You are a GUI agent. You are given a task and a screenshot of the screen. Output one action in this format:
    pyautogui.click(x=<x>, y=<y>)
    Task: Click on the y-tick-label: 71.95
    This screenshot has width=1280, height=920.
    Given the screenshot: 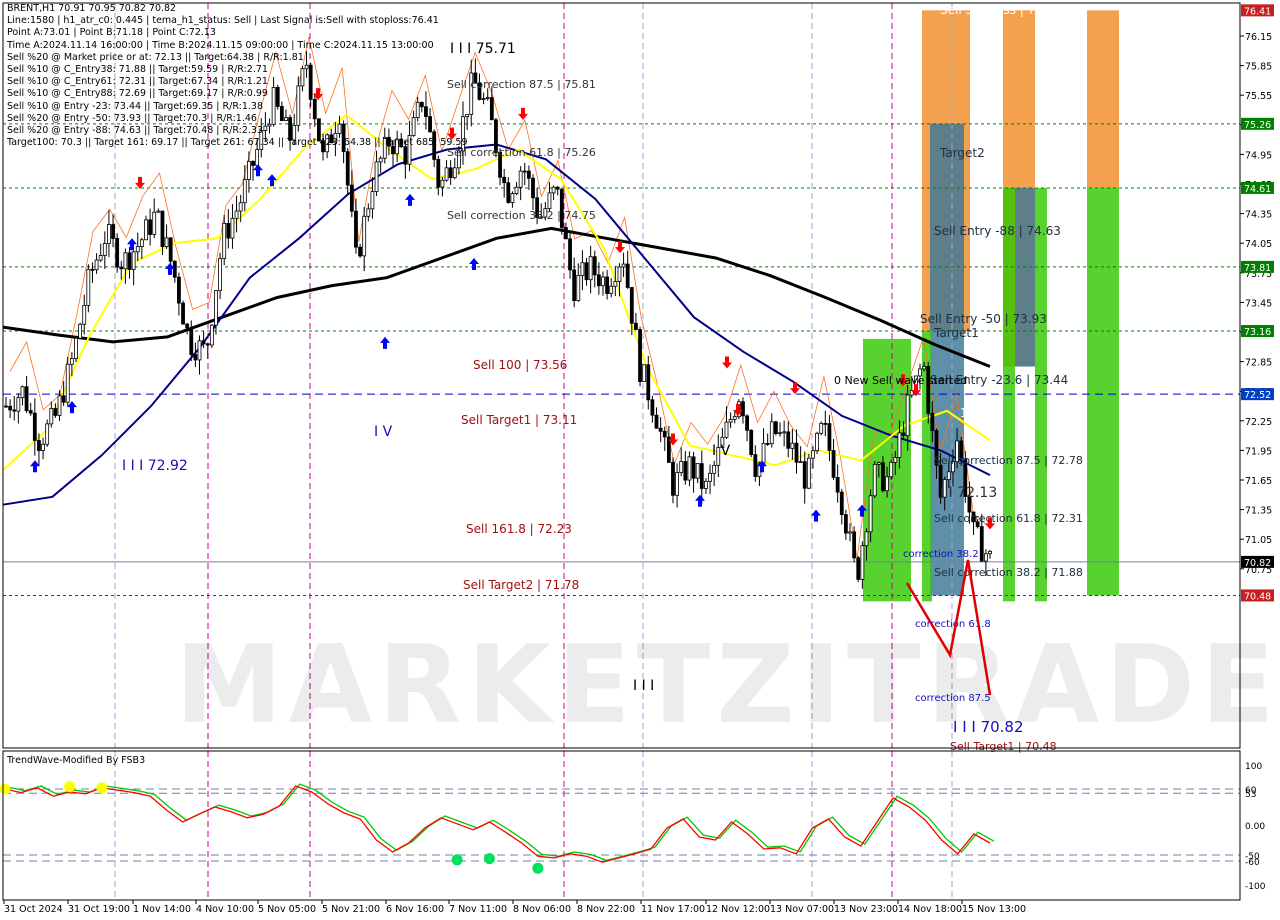 What is the action you would take?
    pyautogui.click(x=1258, y=451)
    